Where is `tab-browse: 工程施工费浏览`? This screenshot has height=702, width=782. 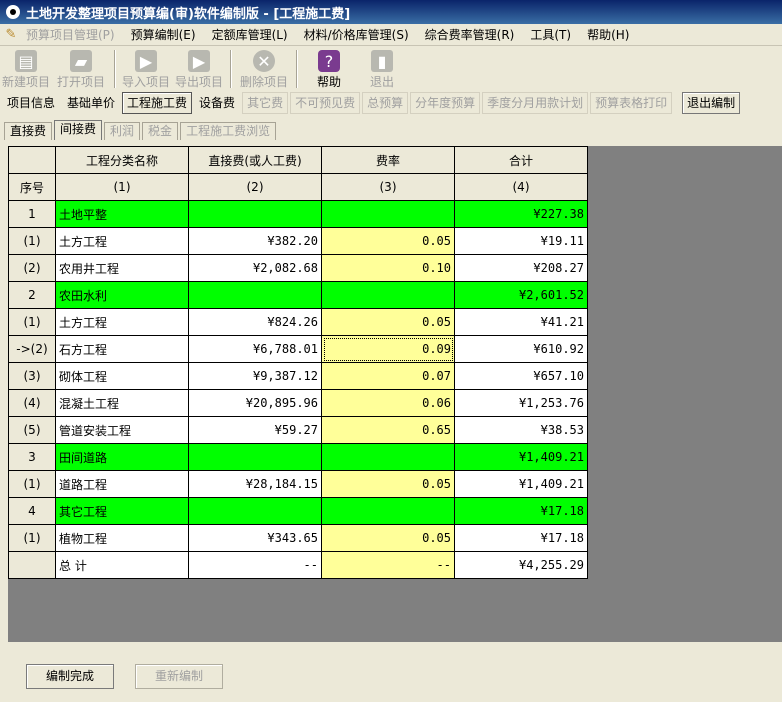 tab-browse: 工程施工费浏览 is located at coordinates (228, 131).